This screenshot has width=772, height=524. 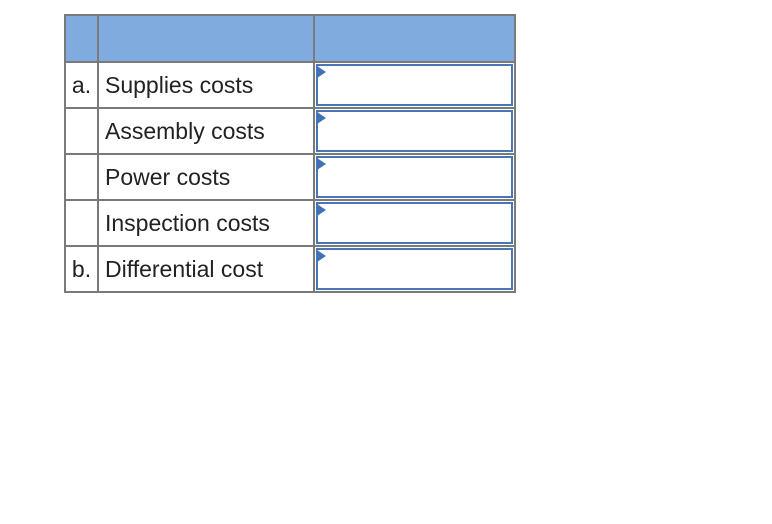 I want to click on supplies-costs-input, so click(x=414, y=85).